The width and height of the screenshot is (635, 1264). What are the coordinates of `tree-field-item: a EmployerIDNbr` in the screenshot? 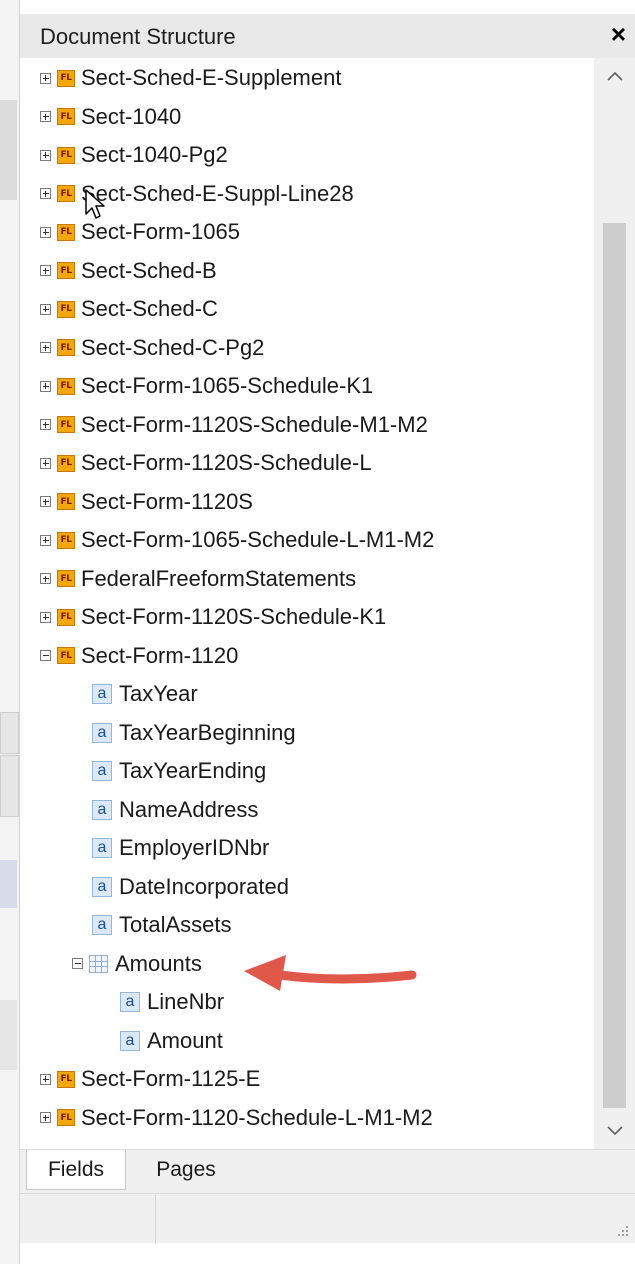 It's located at (180, 848).